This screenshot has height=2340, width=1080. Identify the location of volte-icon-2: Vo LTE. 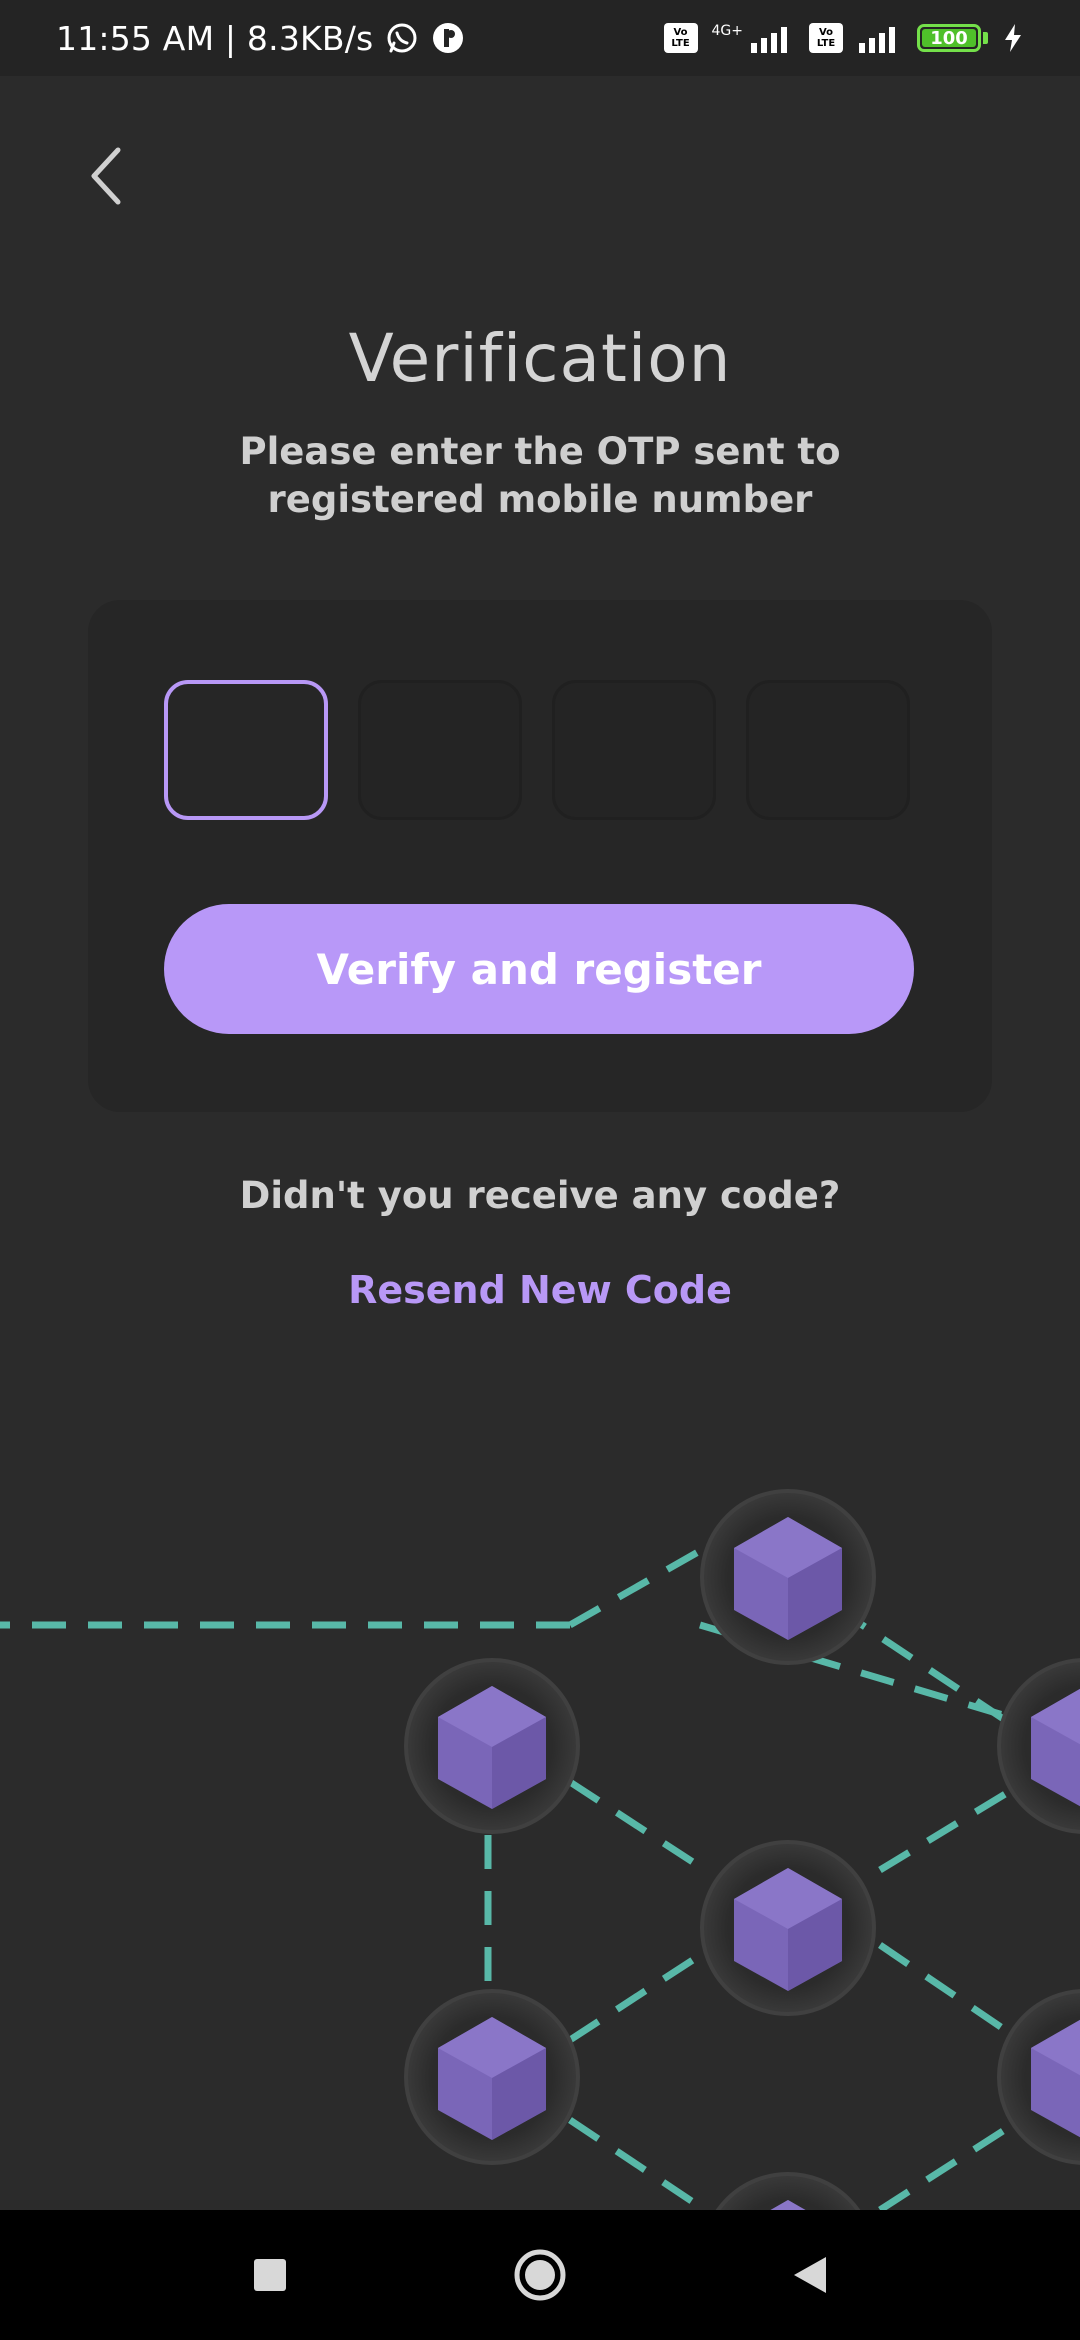
(826, 38).